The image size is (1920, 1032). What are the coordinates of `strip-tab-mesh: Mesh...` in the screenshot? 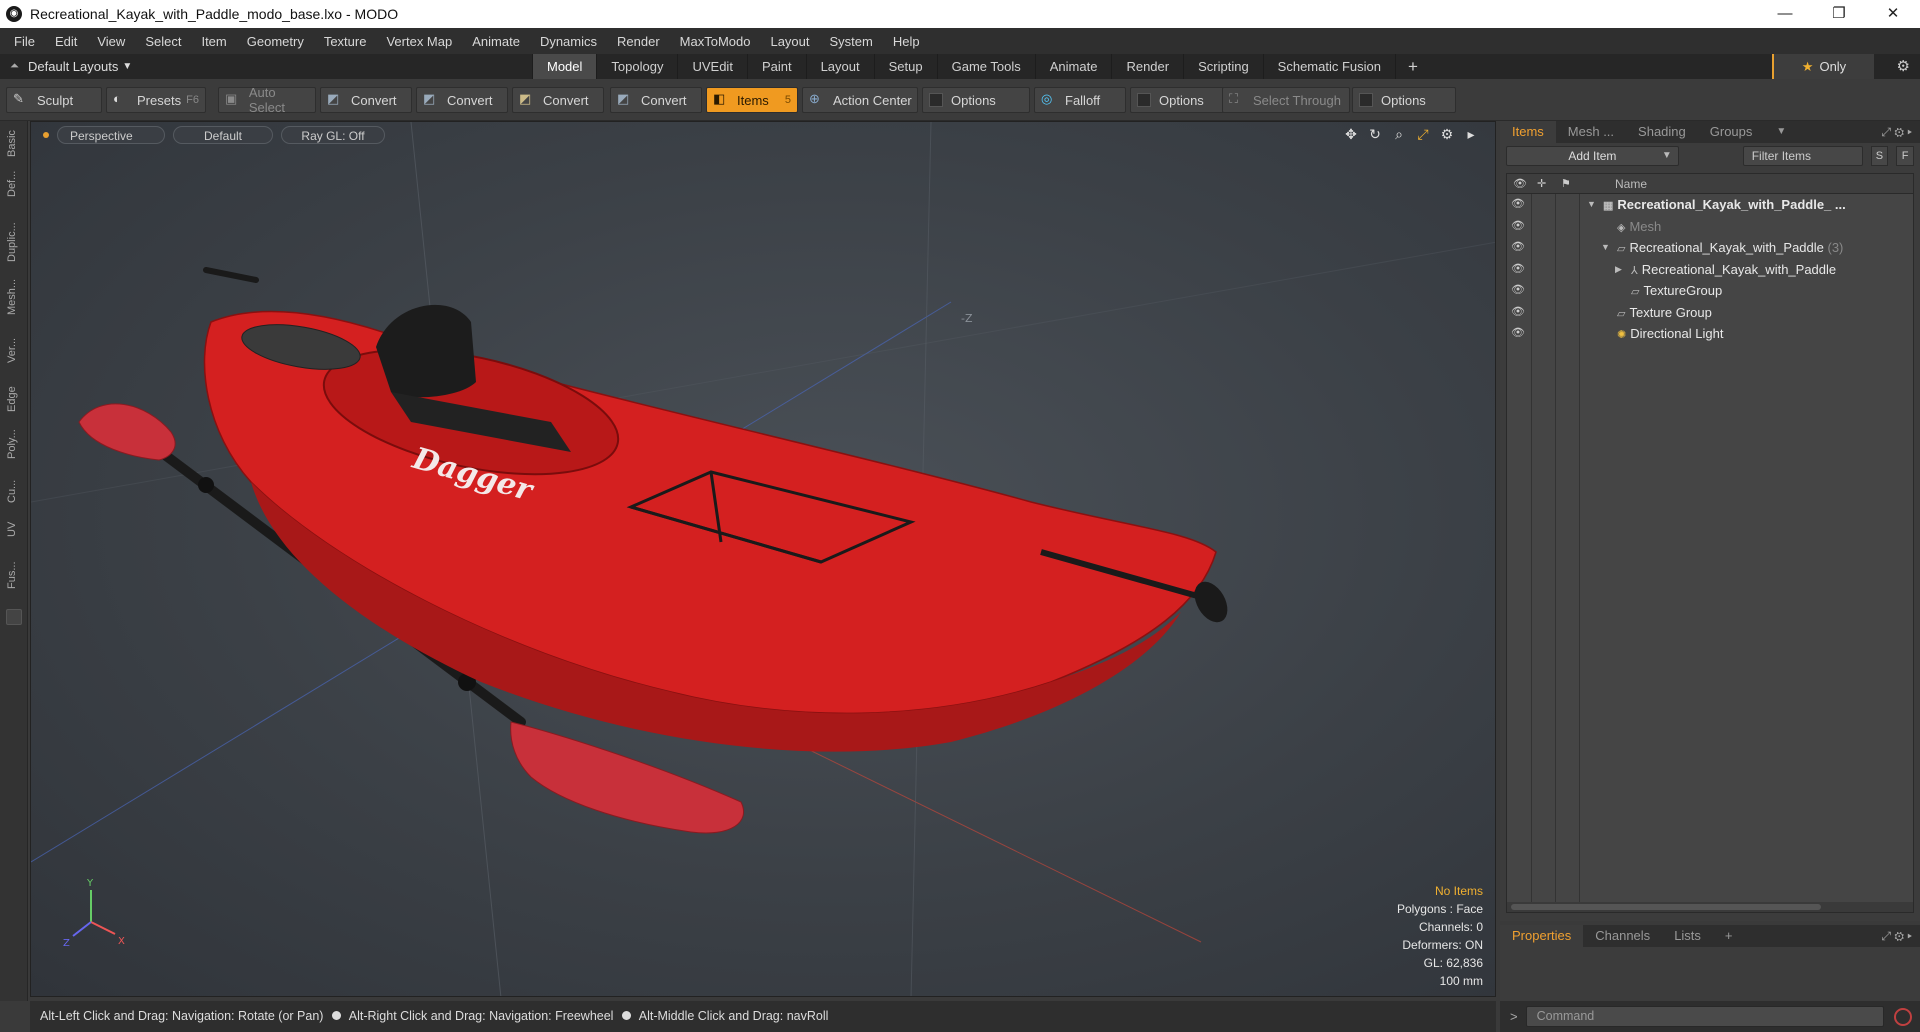 It's located at (14, 297).